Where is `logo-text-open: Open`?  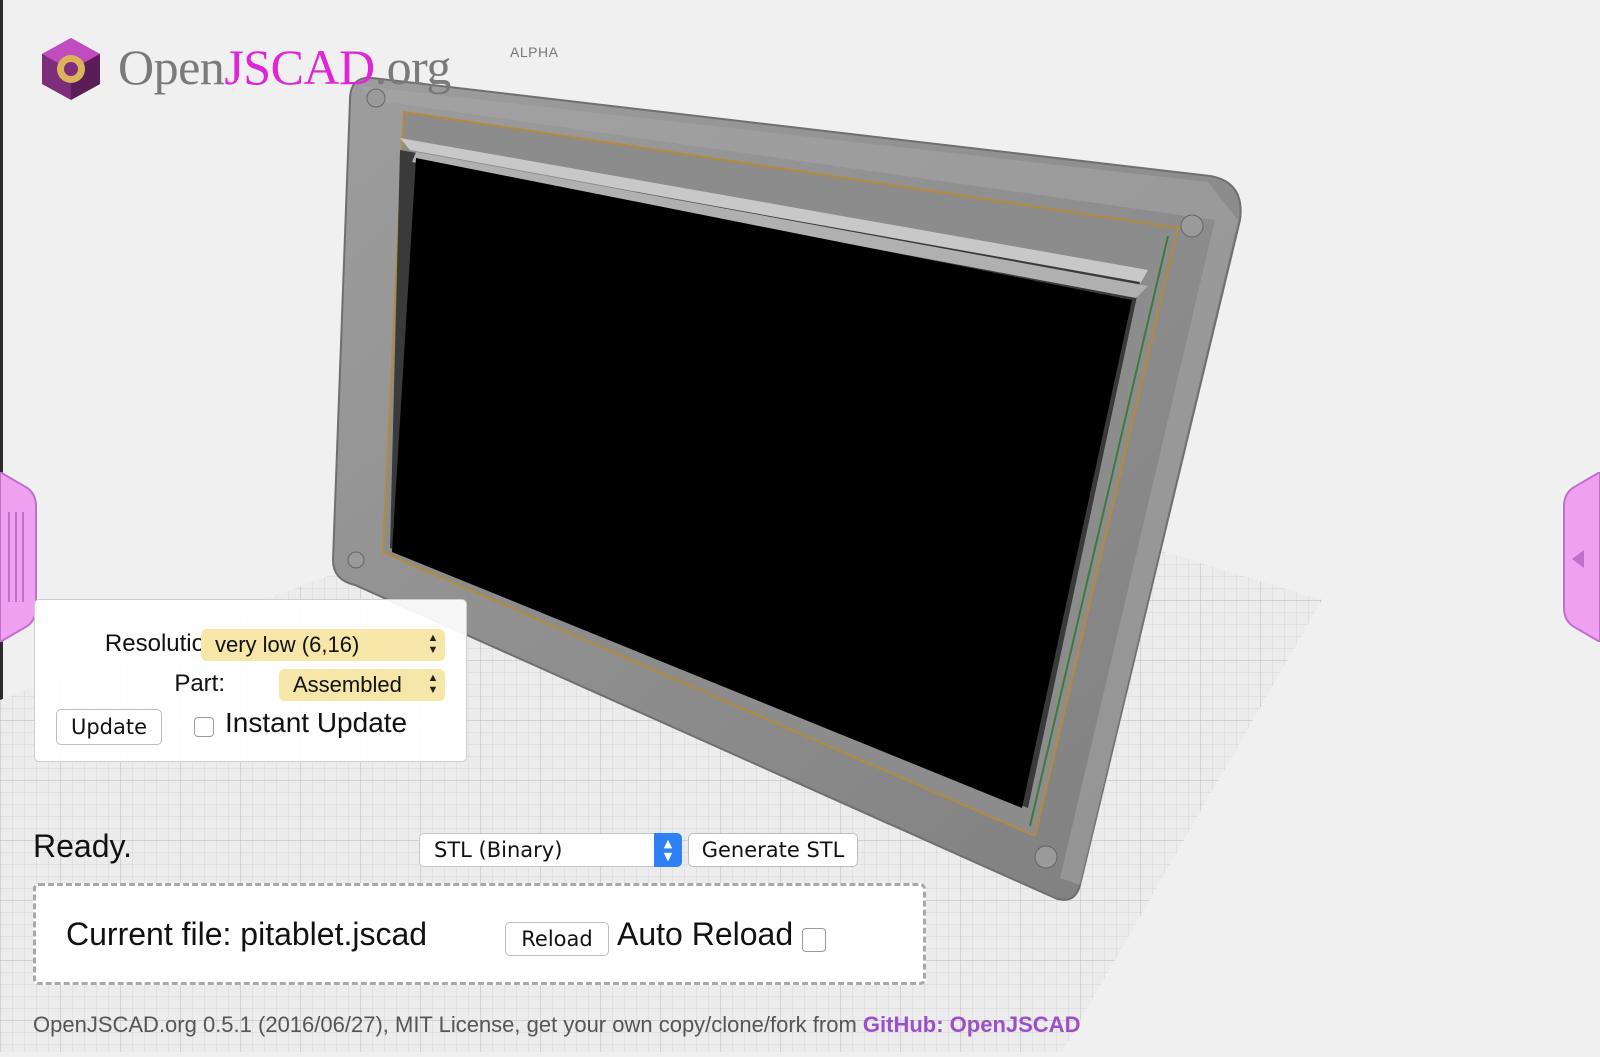
logo-text-open: Open is located at coordinates (171, 67).